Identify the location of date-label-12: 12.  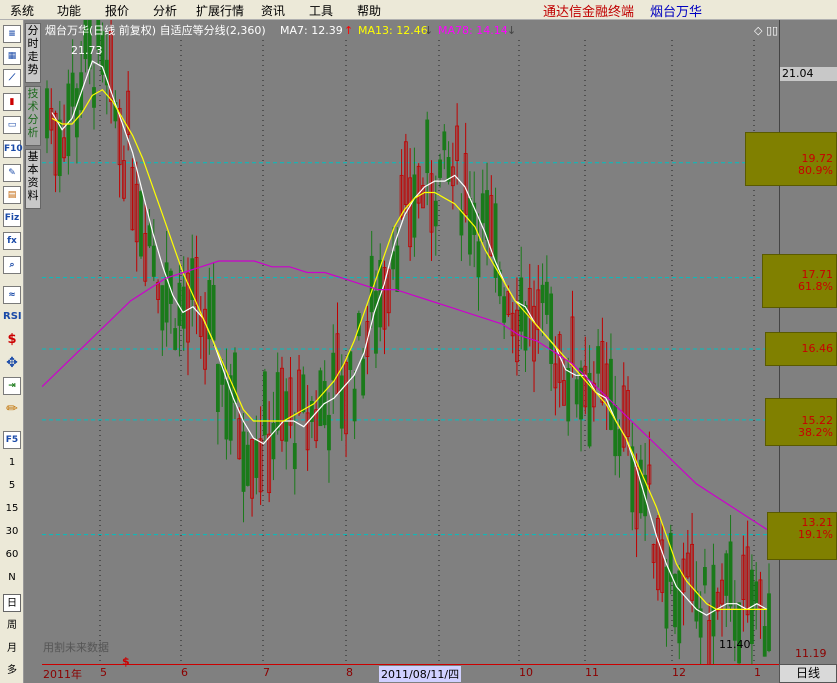
(679, 672).